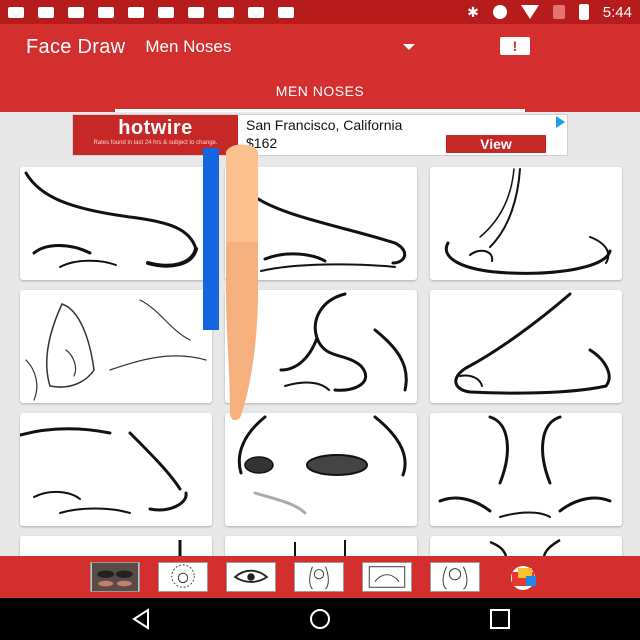 The height and width of the screenshot is (640, 640). I want to click on ad-choices-icon, so click(560, 122).